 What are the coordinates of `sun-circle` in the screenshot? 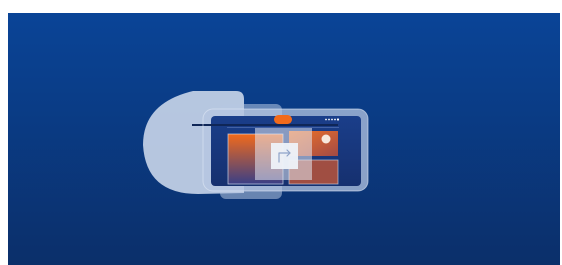 It's located at (326, 139).